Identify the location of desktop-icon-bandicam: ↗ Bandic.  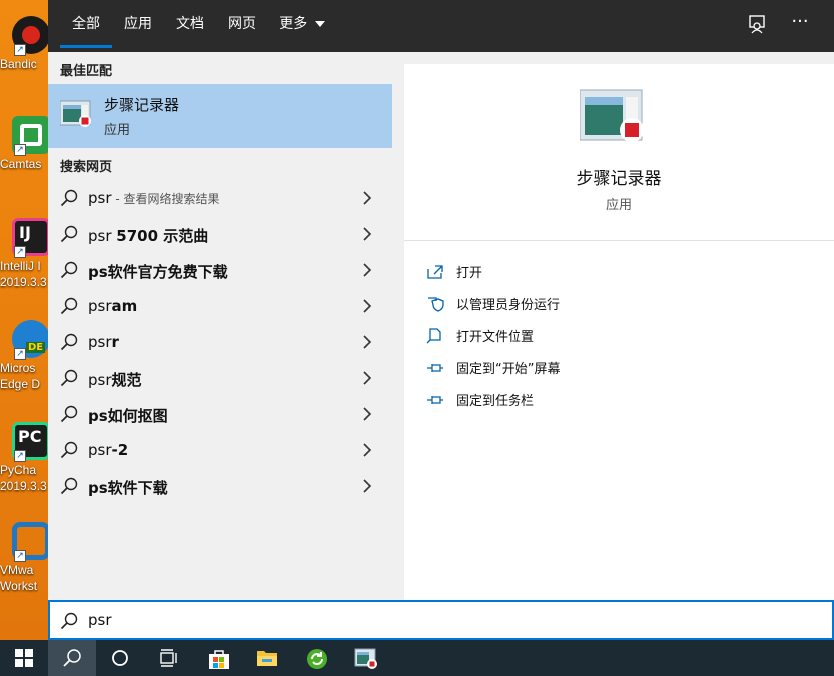
(24, 54).